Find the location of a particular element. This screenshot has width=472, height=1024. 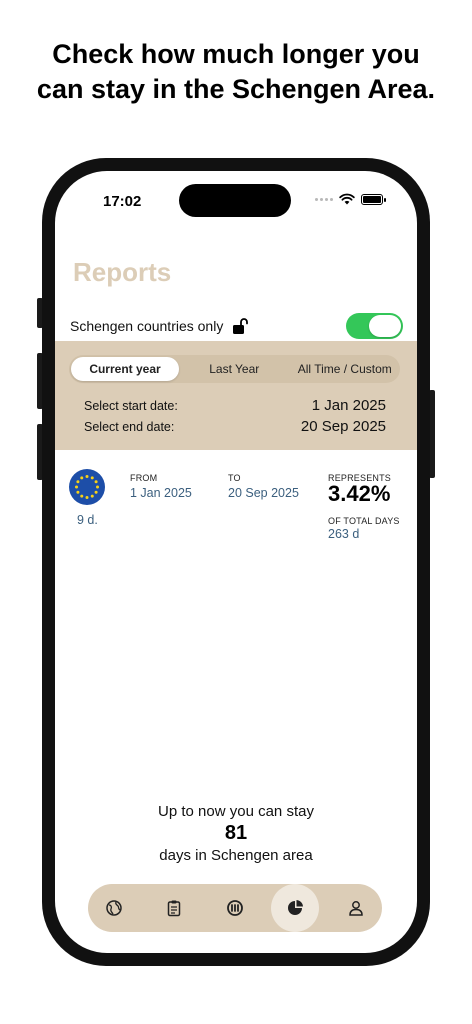

status-icons is located at coordinates (350, 199).